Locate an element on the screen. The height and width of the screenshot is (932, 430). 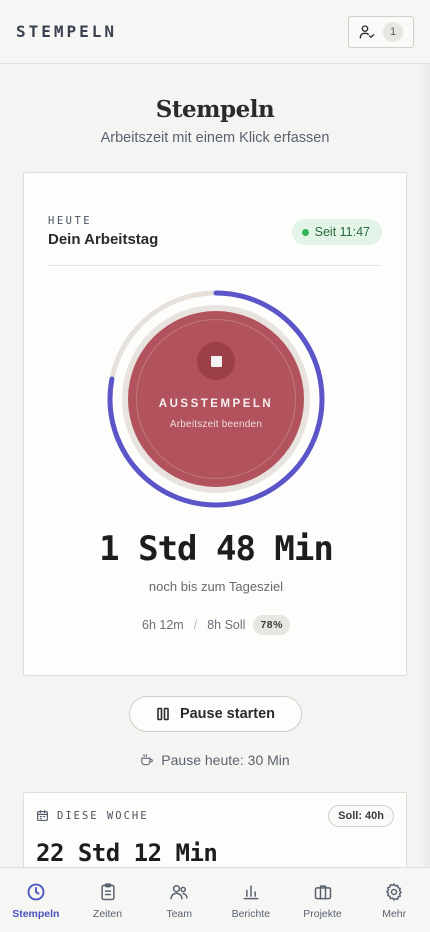
nav-item-mehr: Mehr is located at coordinates (394, 900).